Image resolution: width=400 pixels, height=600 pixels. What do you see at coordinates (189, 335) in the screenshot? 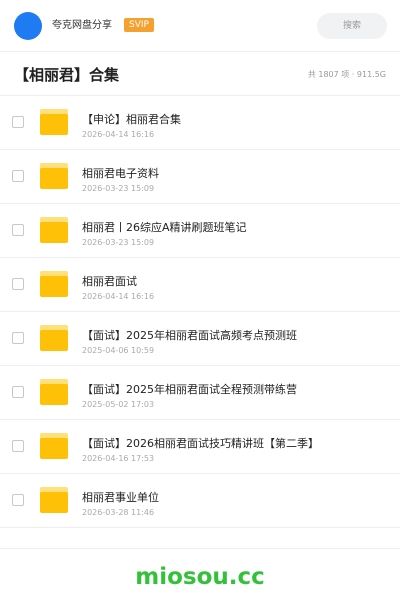
I see `file-name: 【面试】2025年相丽君面试高频考点预测班` at bounding box center [189, 335].